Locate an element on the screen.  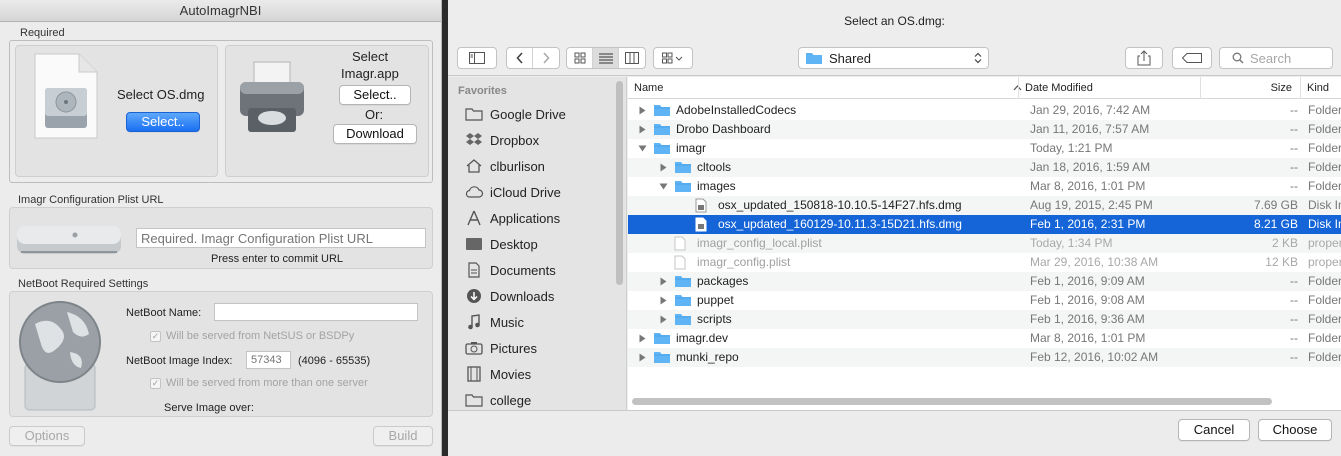
index-input is located at coordinates (268, 360).